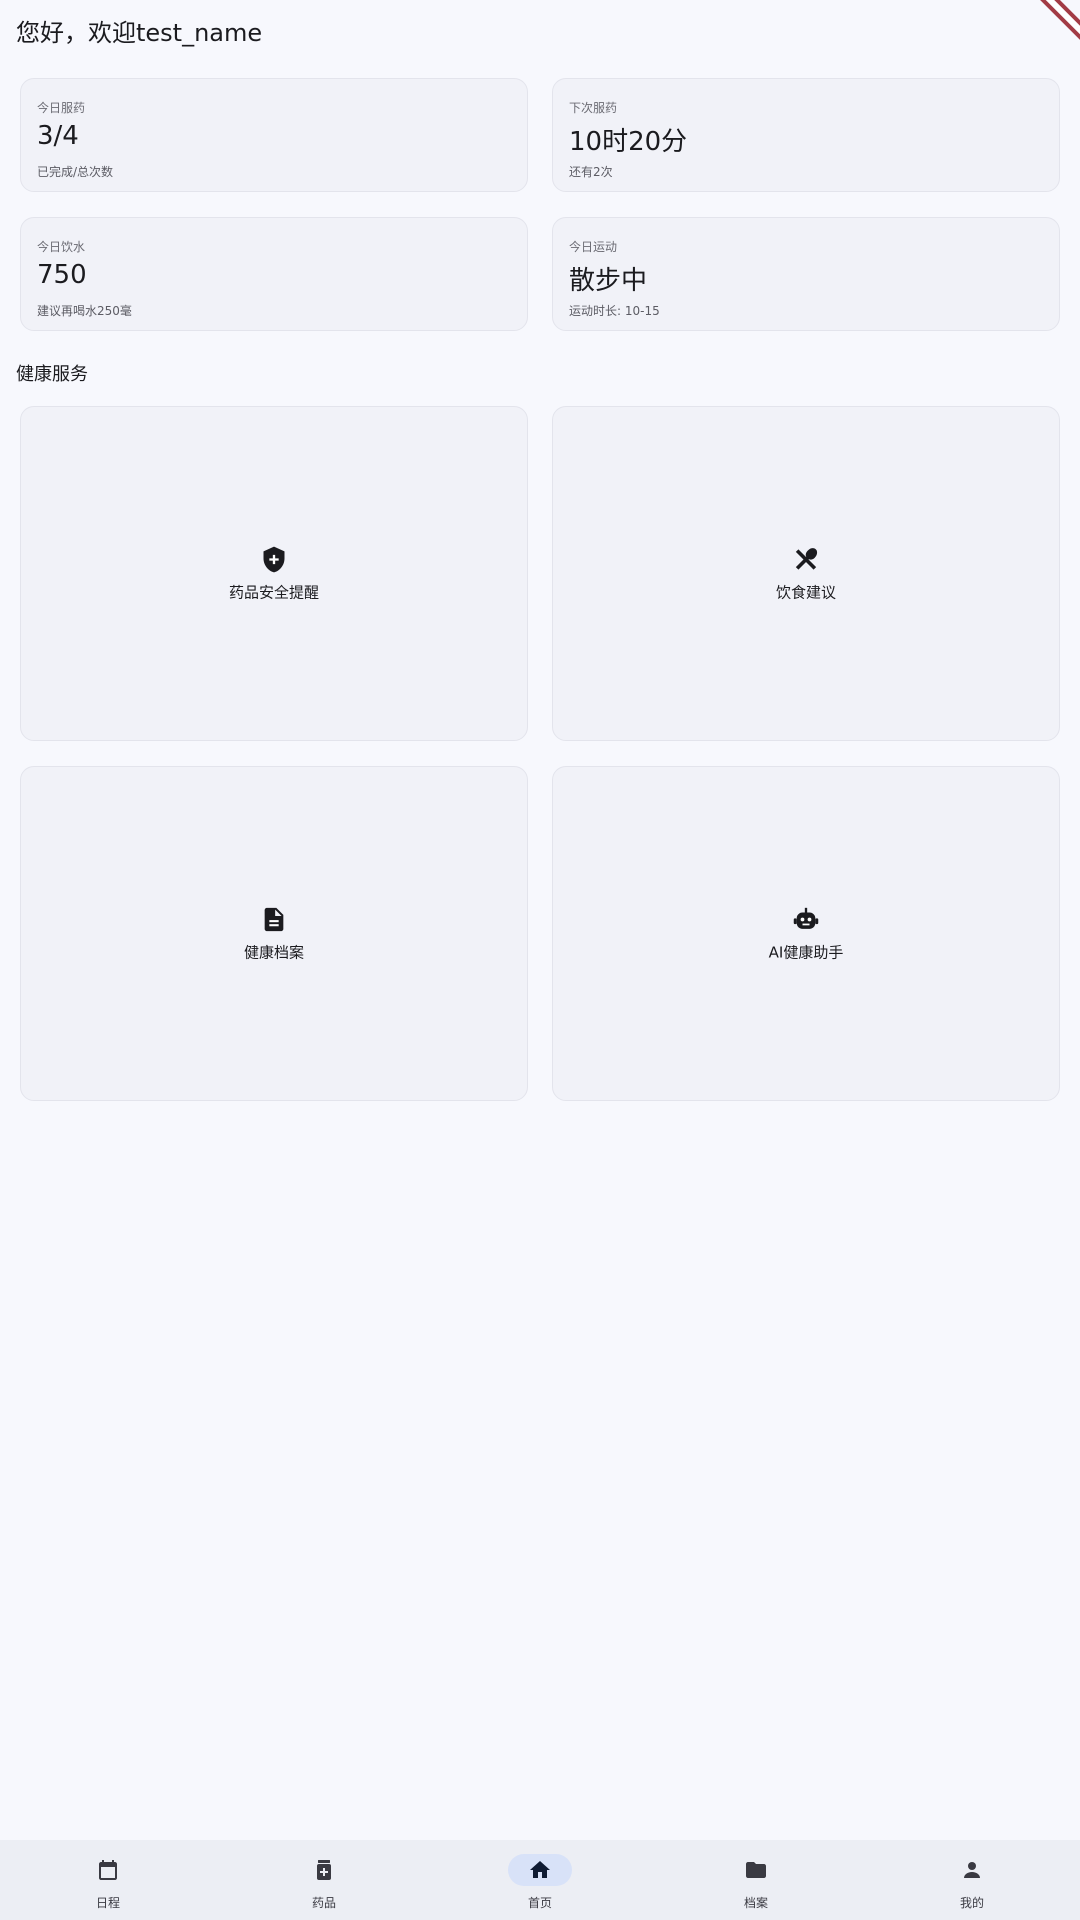 This screenshot has width=1080, height=1920. Describe the element at coordinates (274, 919) in the screenshot. I see `document-icon` at that location.